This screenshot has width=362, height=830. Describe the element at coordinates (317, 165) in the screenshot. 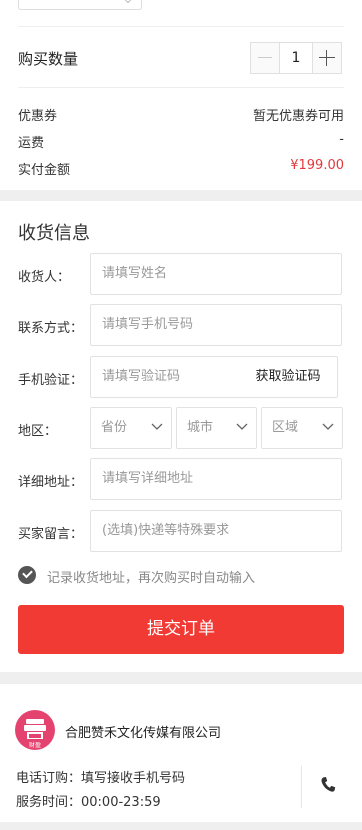

I see `total-price: ¥199.00` at that location.